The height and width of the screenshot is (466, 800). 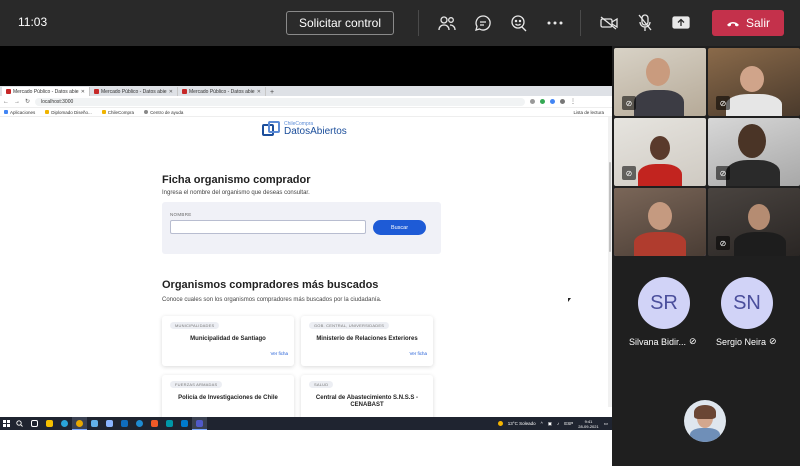 What do you see at coordinates (747, 303) in the screenshot?
I see `participant-avatar: SN` at bounding box center [747, 303].